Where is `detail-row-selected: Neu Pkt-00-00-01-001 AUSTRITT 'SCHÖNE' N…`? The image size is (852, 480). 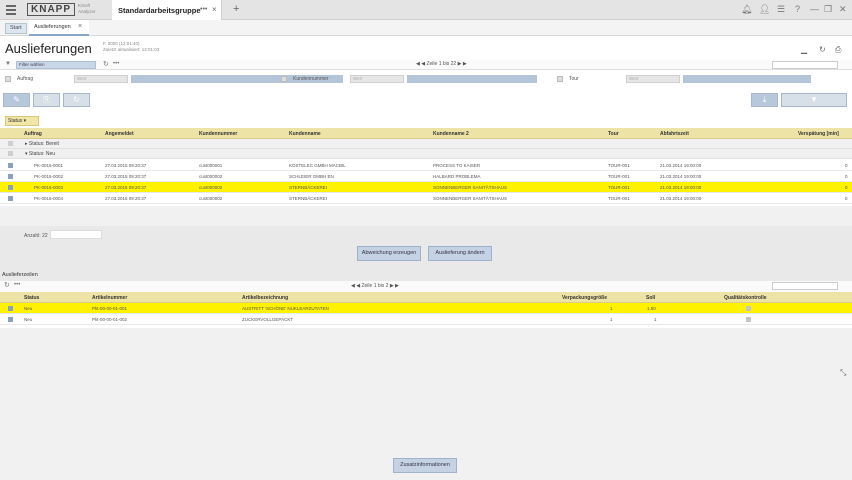 detail-row-selected: Neu Pkt-00-00-01-001 AUSTRITT 'SCHÖNE' N… is located at coordinates (426, 308).